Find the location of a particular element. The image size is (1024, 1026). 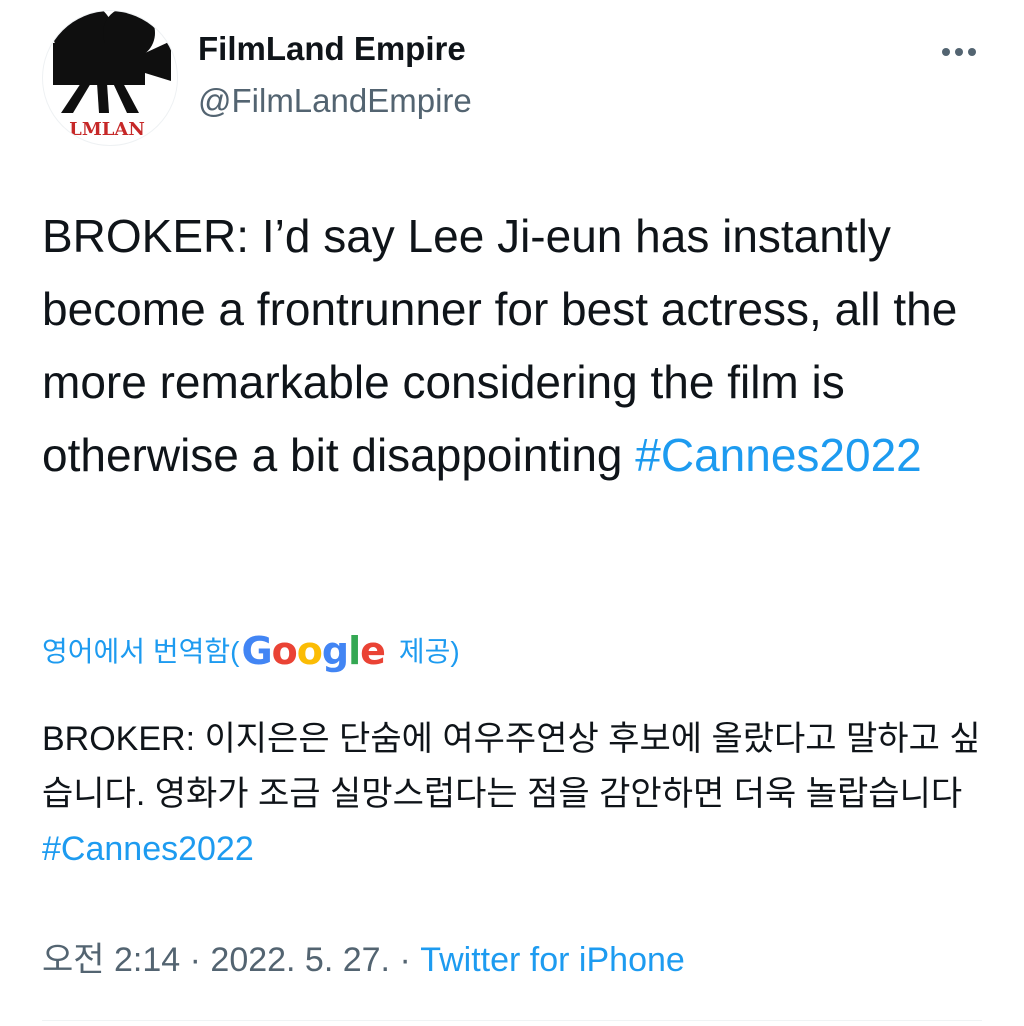

divider is located at coordinates (512, 1020).